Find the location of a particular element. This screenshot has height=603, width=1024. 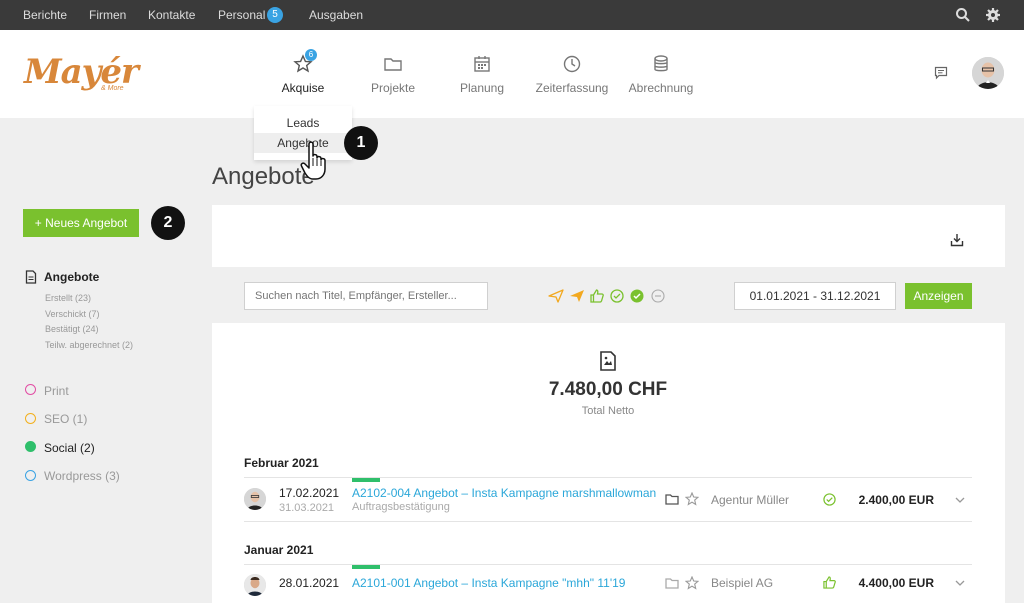

chat-icon is located at coordinates (941, 73).